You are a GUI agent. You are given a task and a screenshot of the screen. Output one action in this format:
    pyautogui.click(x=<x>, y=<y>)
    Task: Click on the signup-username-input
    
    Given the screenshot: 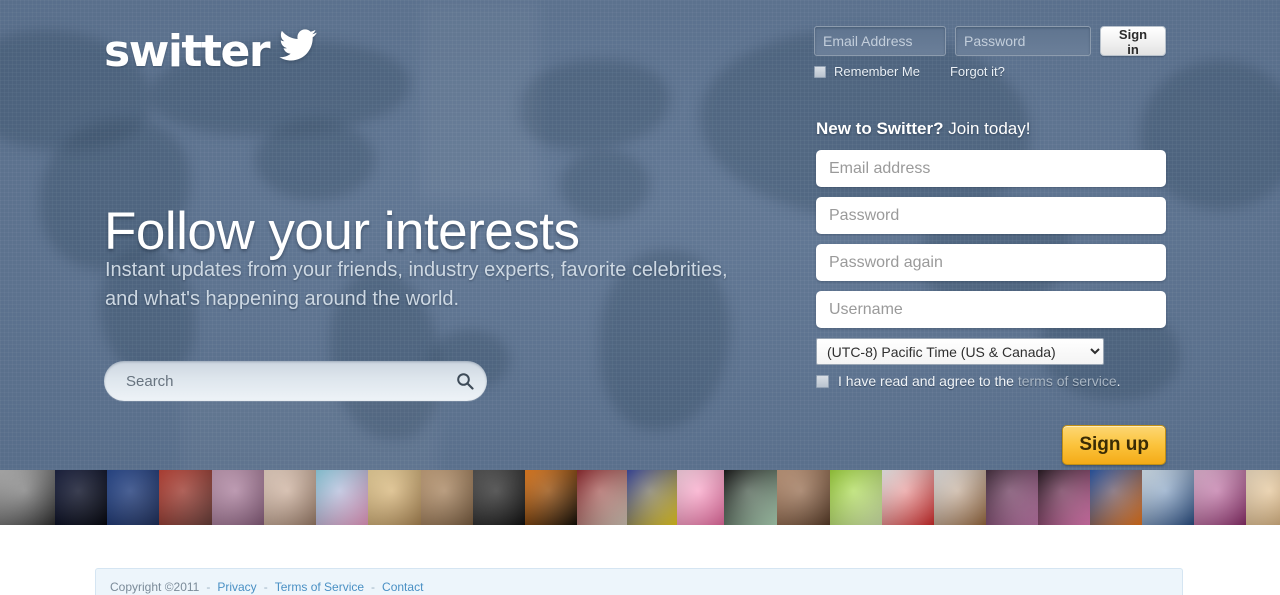 What is the action you would take?
    pyautogui.click(x=991, y=309)
    